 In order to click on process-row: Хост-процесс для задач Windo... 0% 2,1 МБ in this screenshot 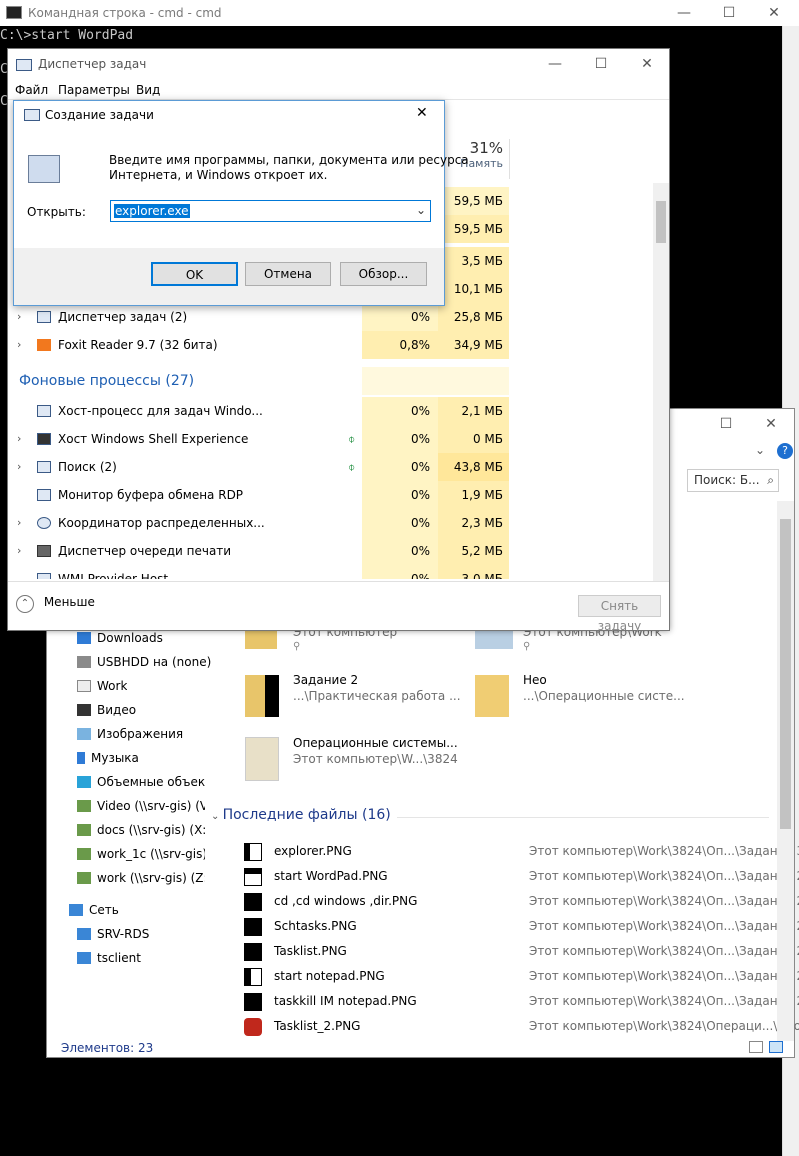, I will do `click(335, 411)`.